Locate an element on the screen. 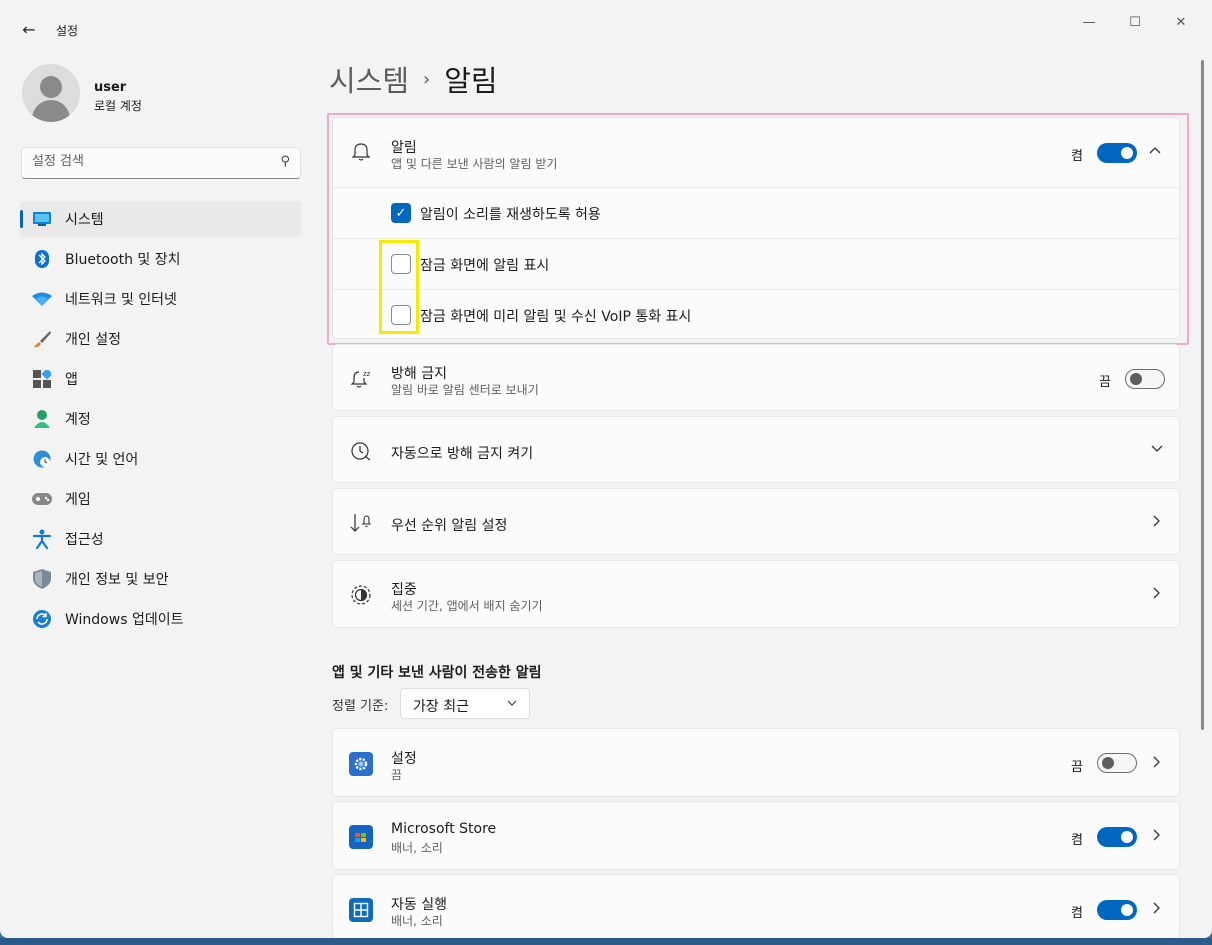 The image size is (1212, 945). search-icon: ⚲ is located at coordinates (285, 161).